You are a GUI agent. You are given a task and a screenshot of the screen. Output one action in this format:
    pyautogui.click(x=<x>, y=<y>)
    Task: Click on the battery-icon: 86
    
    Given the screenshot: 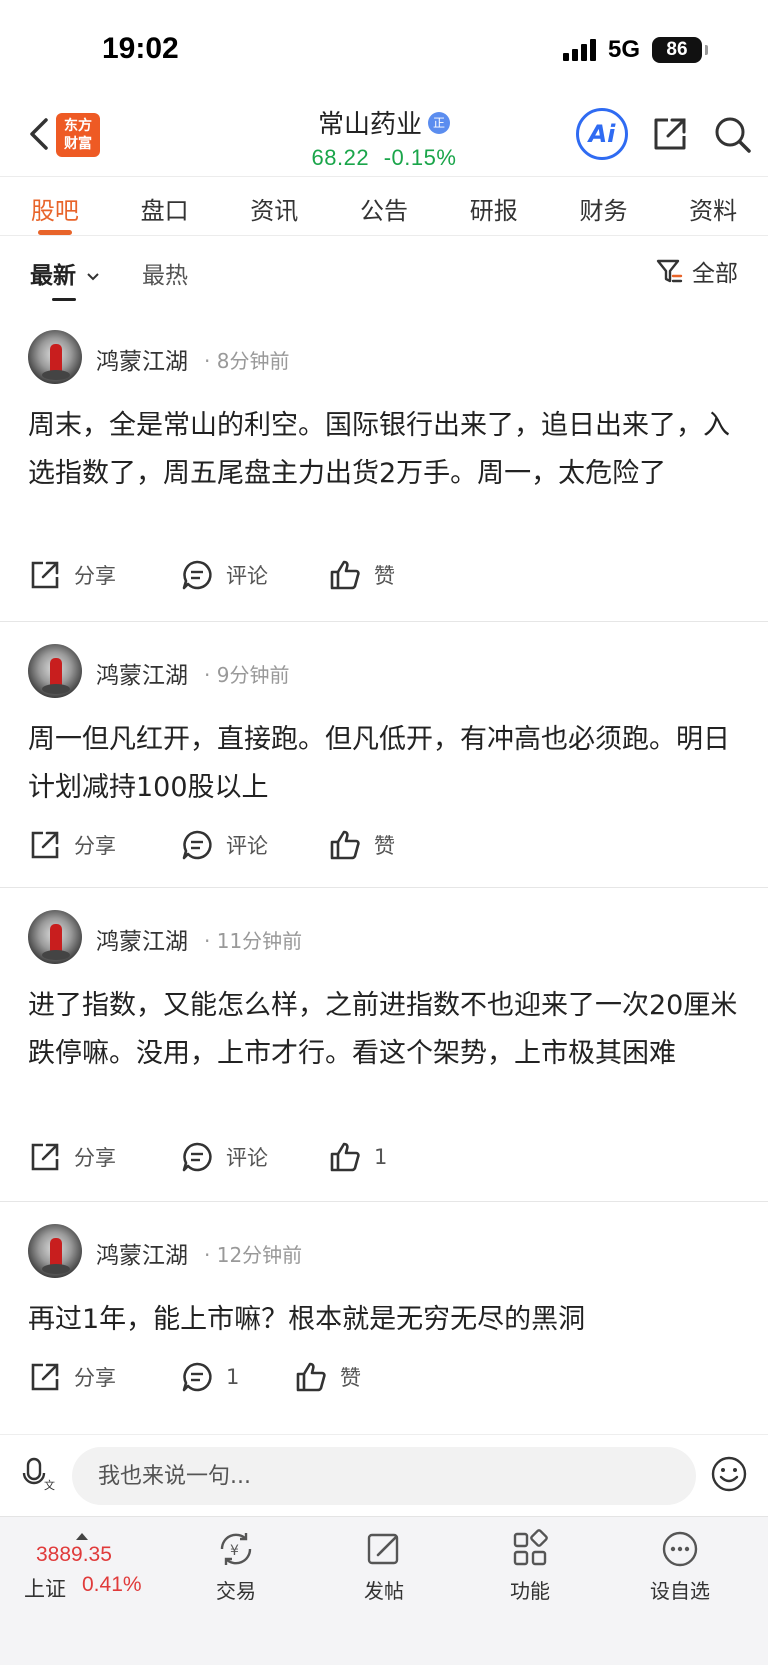 What is the action you would take?
    pyautogui.click(x=680, y=50)
    